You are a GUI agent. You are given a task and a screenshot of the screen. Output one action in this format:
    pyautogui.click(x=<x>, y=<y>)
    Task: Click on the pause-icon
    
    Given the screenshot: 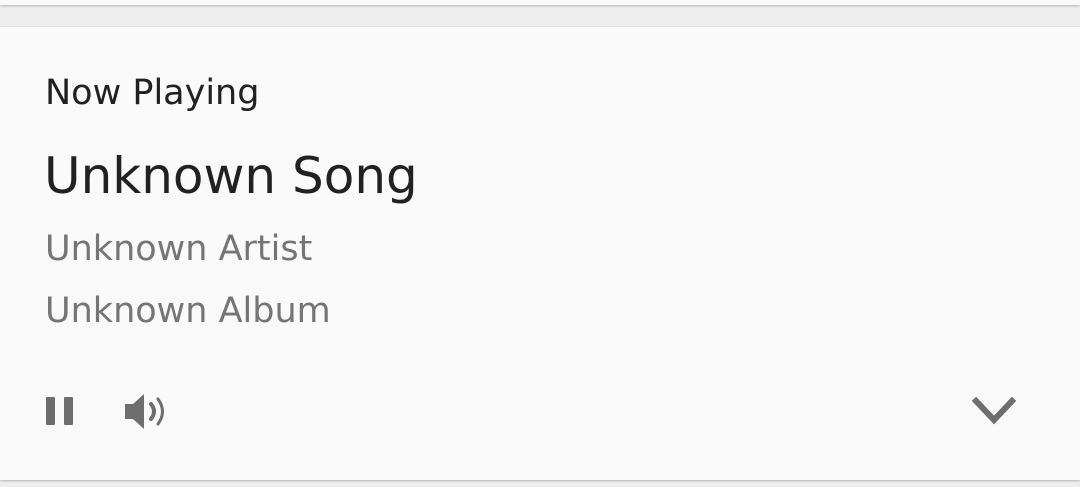 What is the action you would take?
    pyautogui.click(x=59, y=411)
    